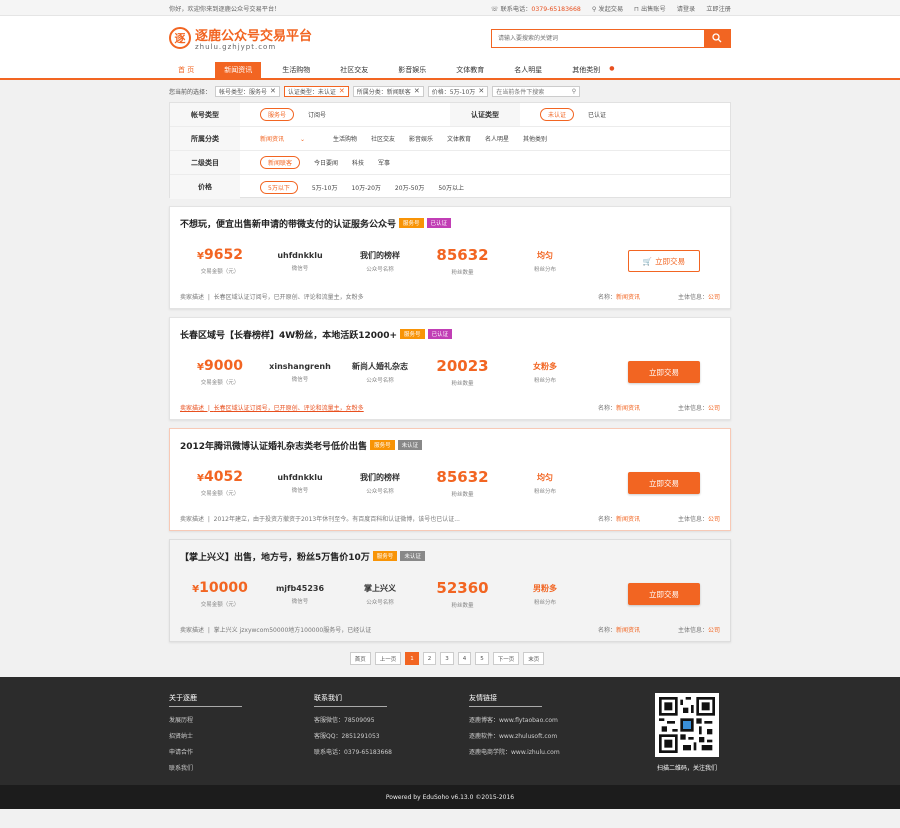  I want to click on chip-cert-type: 认证类型：未认证 ✕, so click(316, 91).